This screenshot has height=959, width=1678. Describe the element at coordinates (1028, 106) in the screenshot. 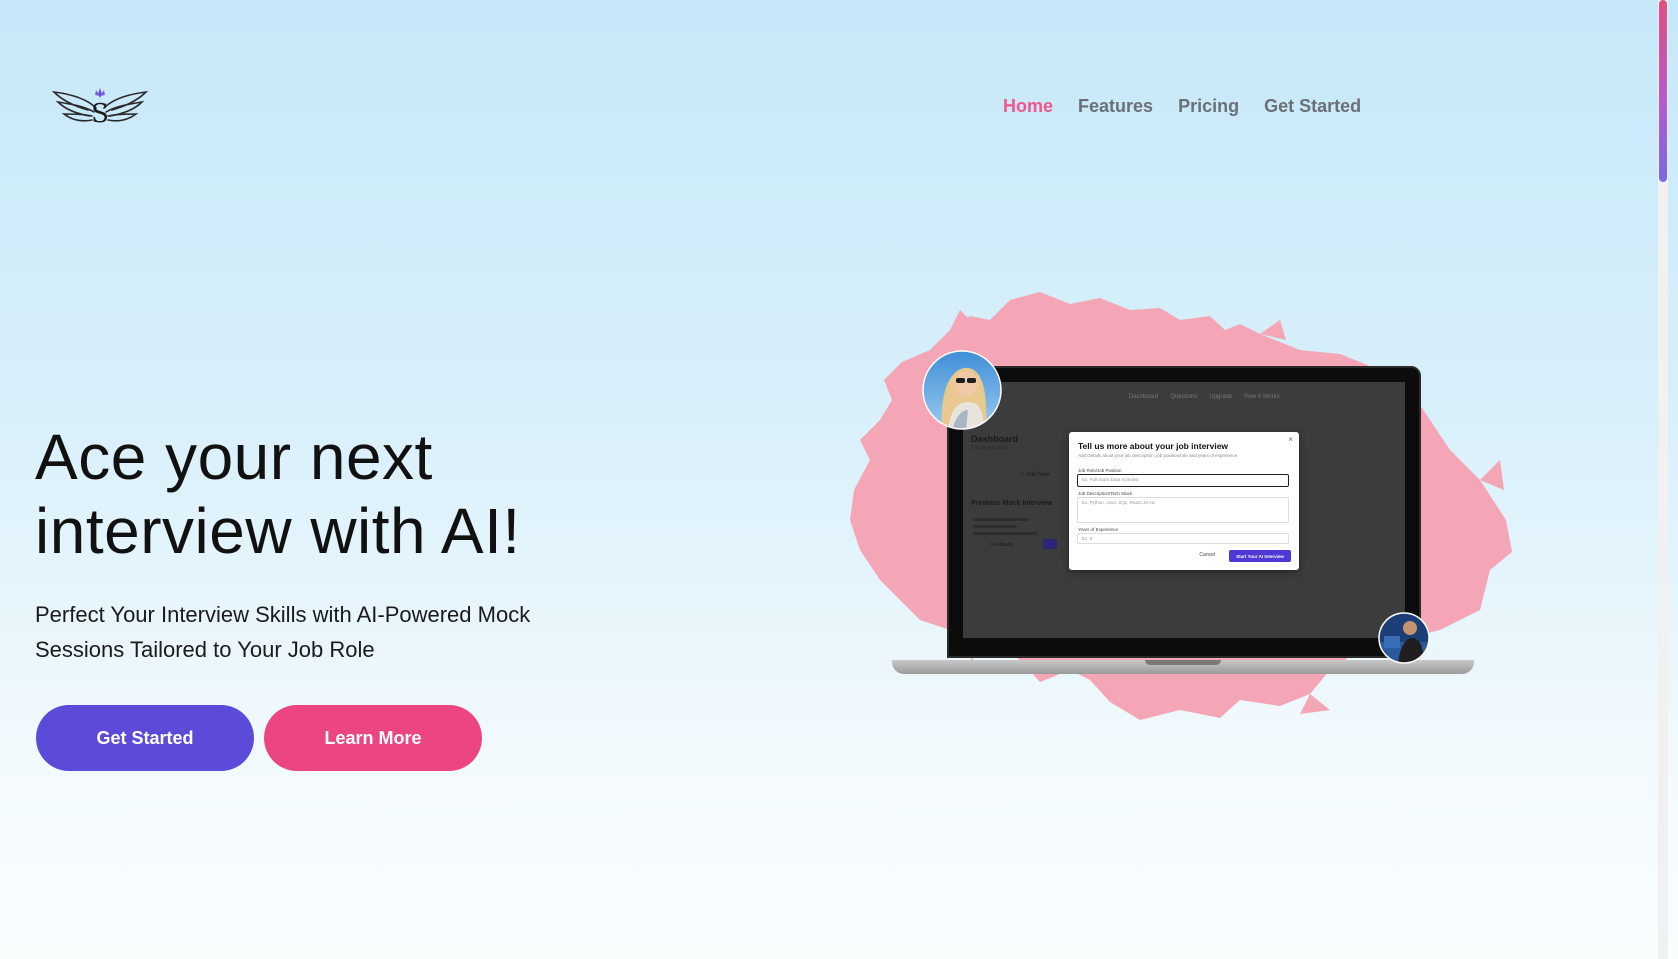

I see `nav-home: Home` at that location.